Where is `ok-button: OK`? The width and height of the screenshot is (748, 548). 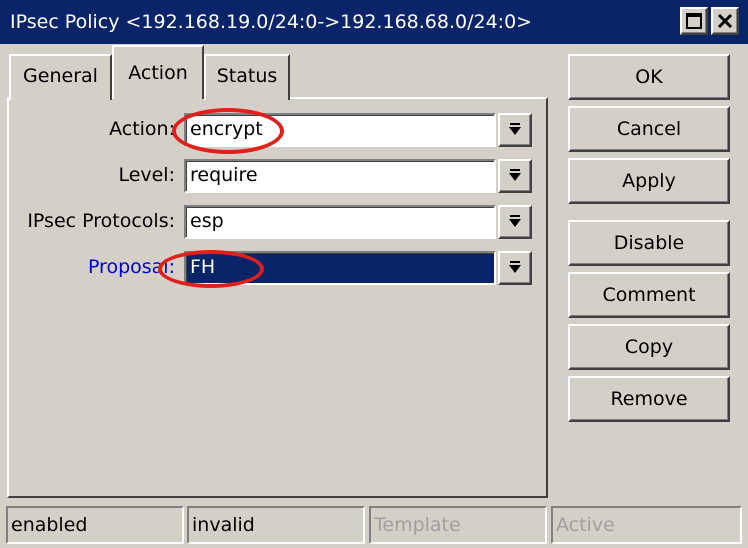
ok-button: OK is located at coordinates (649, 77).